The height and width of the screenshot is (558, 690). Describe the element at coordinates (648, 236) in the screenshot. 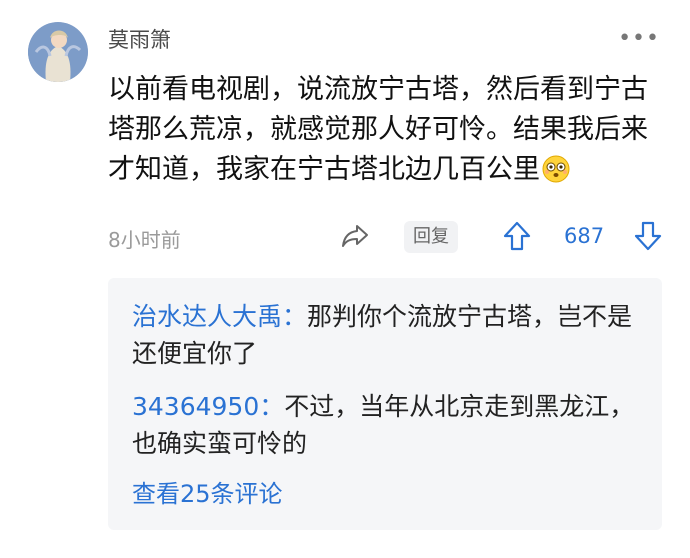

I see `downvote-icon` at that location.